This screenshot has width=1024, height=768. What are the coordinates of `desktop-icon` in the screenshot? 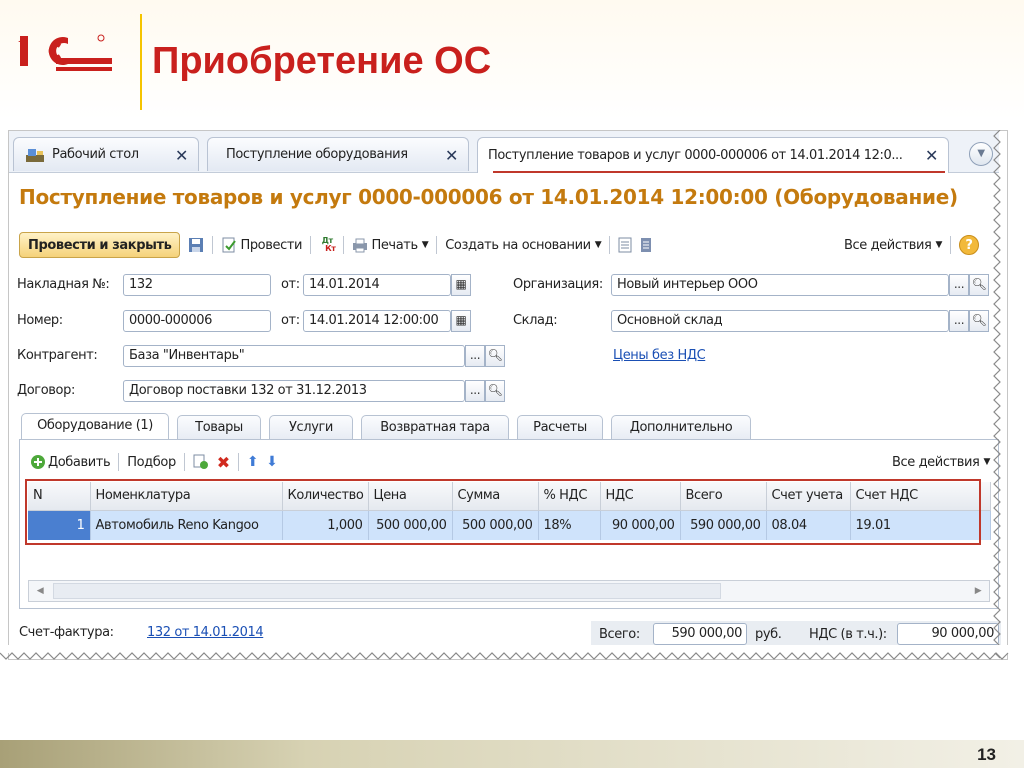 It's located at (35, 155).